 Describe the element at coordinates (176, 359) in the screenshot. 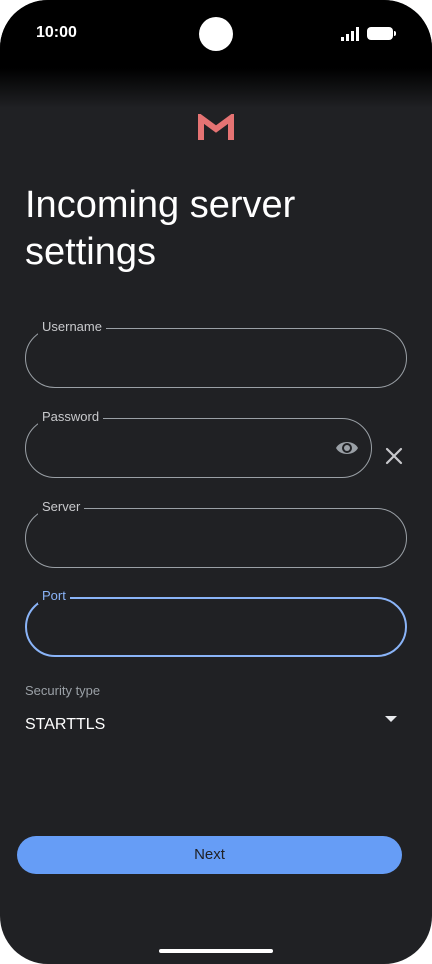

I see `username-input` at that location.